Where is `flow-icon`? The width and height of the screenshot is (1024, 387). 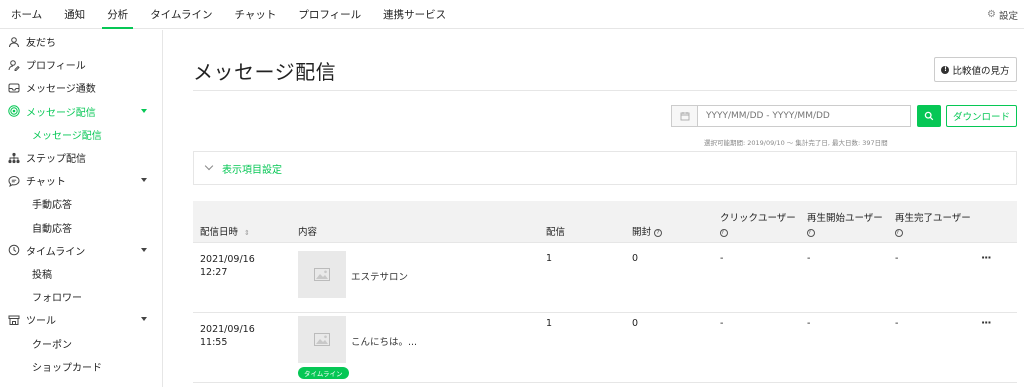 flow-icon is located at coordinates (13, 157).